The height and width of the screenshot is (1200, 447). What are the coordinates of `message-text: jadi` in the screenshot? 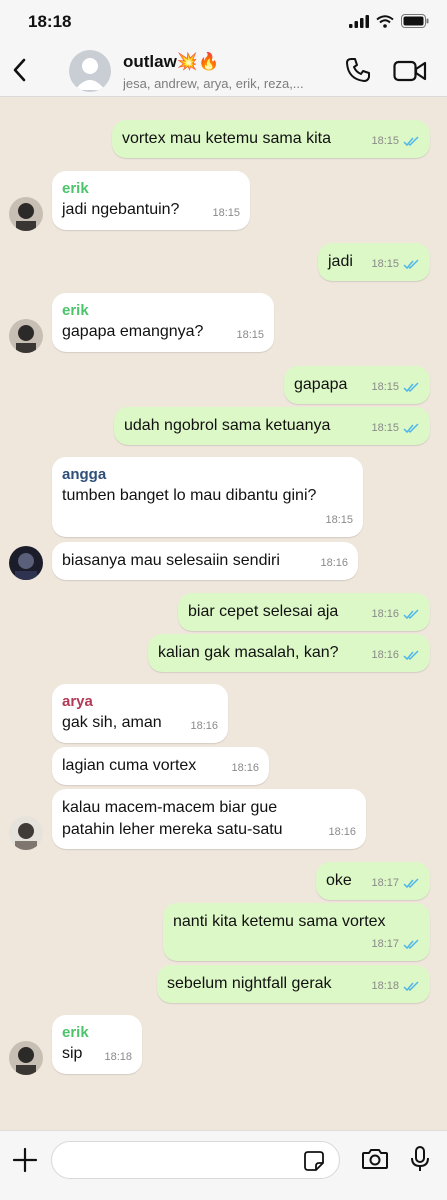 It's located at (340, 261).